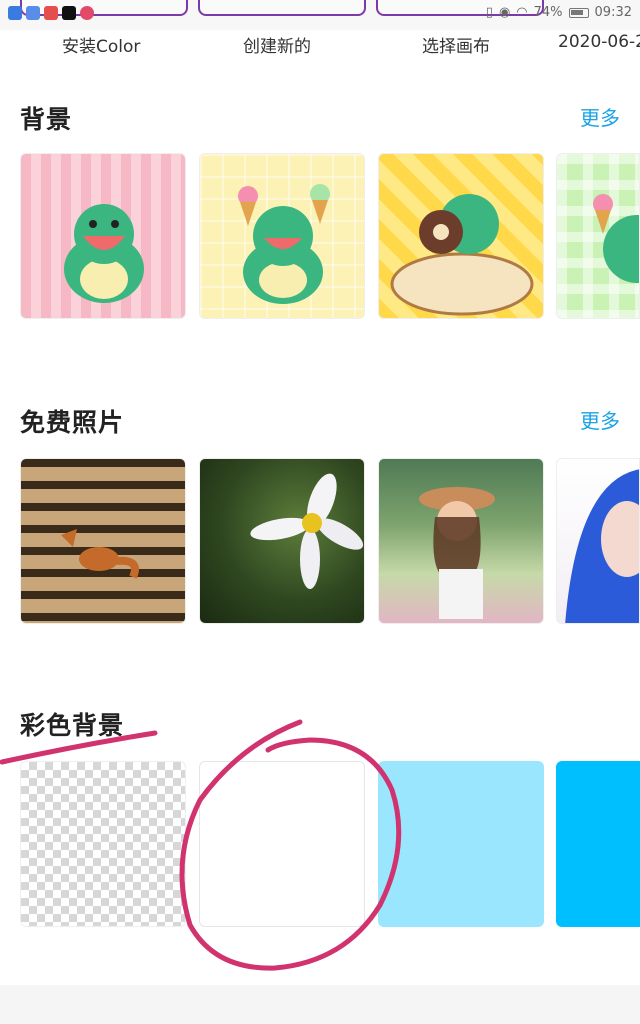 This screenshot has width=640, height=1024. I want to click on white-color-tile, so click(282, 844).